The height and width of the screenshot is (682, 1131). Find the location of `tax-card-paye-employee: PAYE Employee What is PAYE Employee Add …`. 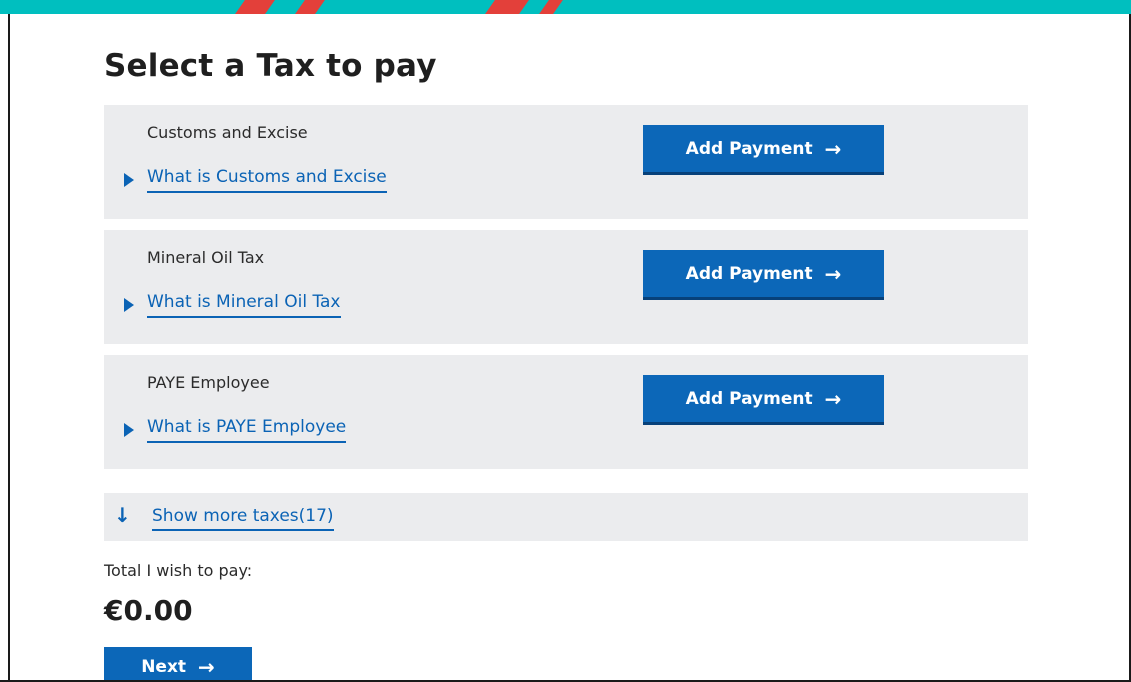

tax-card-paye-employee: PAYE Employee What is PAYE Employee Add … is located at coordinates (566, 412).